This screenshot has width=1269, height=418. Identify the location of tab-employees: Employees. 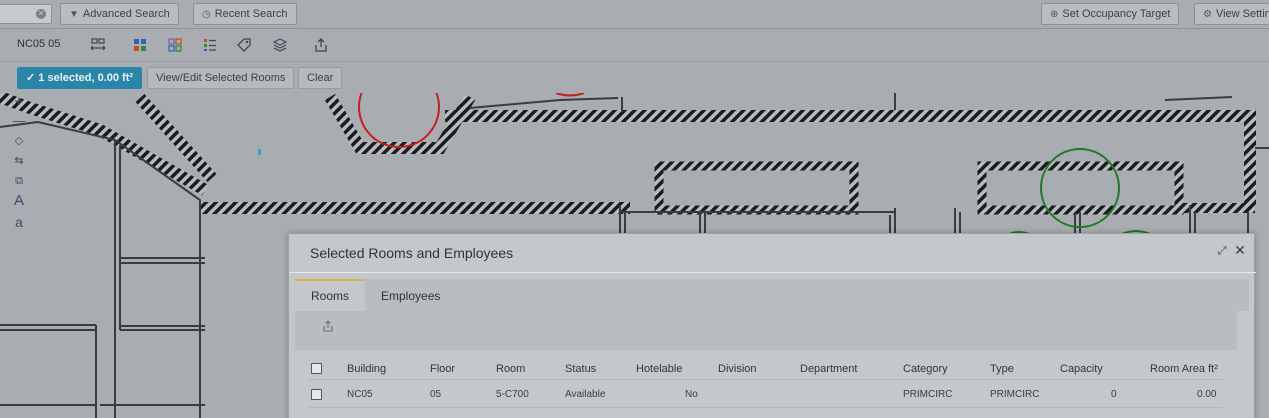
(410, 295).